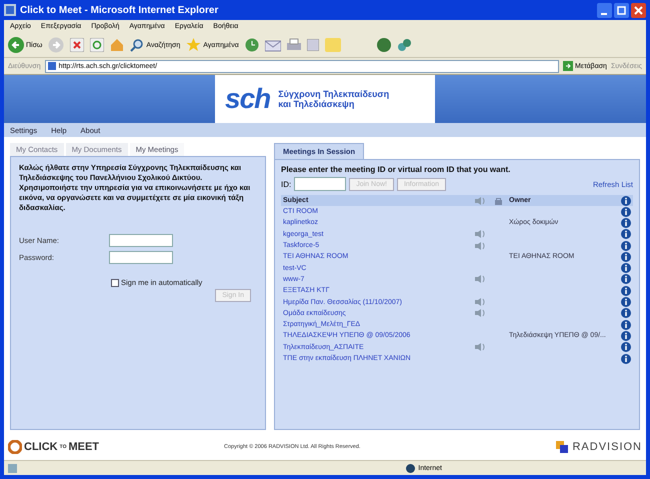 This screenshot has height=479, width=650. What do you see at coordinates (115, 282) in the screenshot?
I see `checkbox` at bounding box center [115, 282].